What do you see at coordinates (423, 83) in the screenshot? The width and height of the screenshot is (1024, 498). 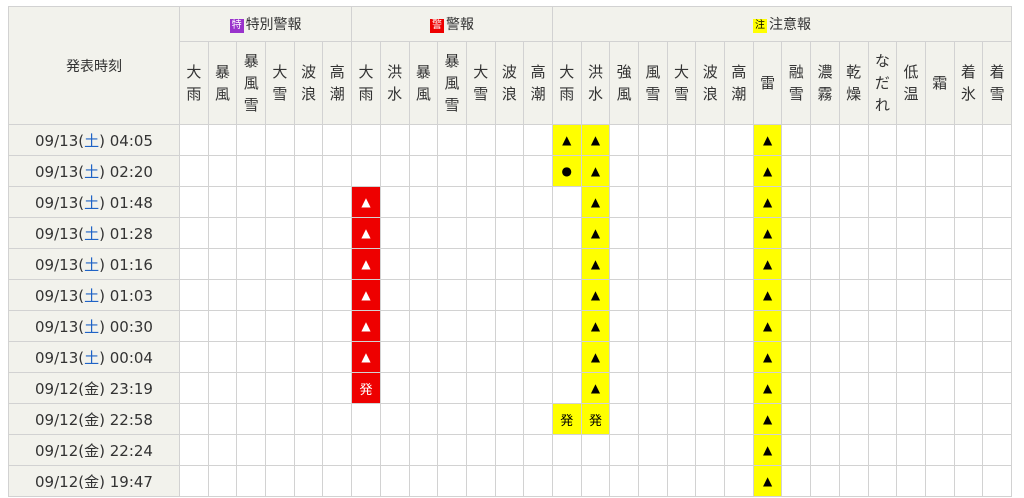 I see `column-header-8: 暴風` at bounding box center [423, 83].